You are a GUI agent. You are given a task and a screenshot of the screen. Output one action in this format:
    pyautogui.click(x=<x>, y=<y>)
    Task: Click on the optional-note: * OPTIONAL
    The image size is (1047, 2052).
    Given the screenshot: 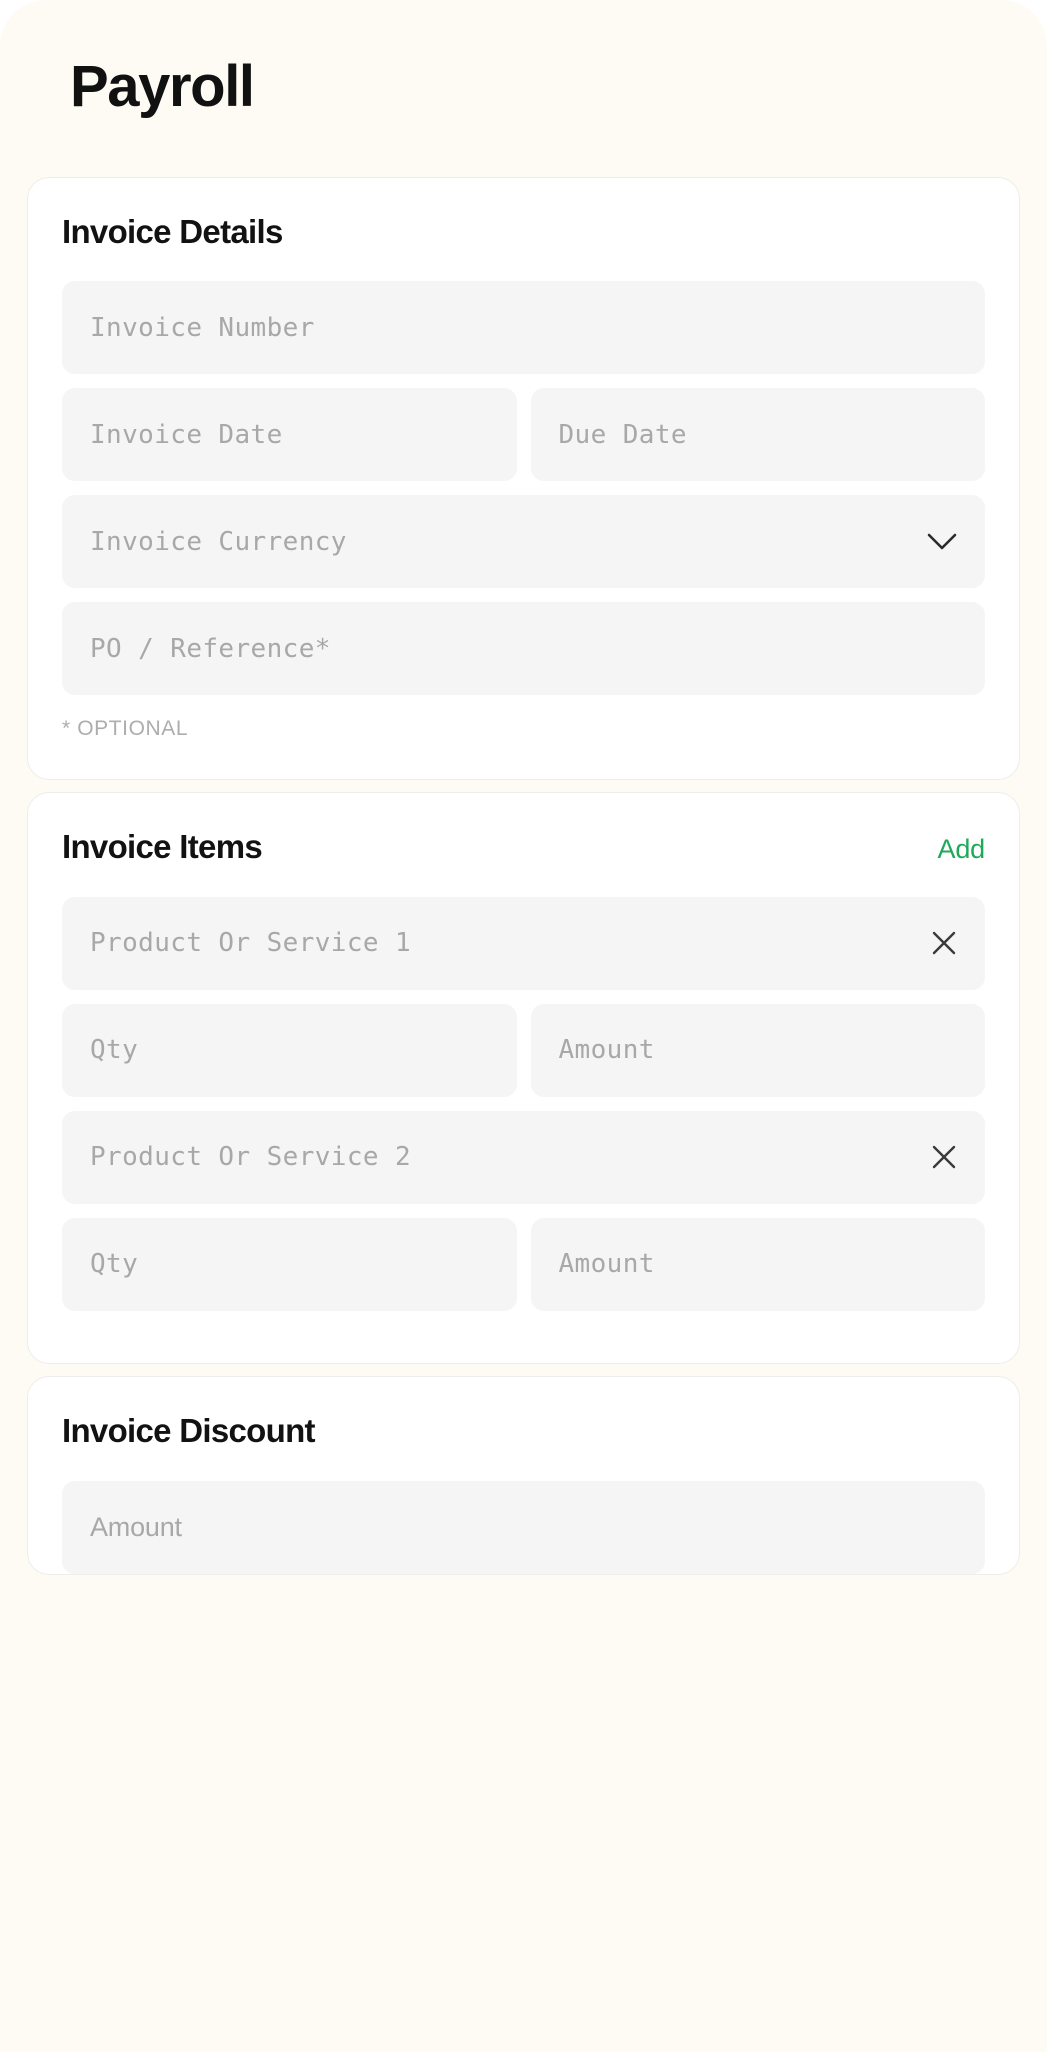 What is the action you would take?
    pyautogui.click(x=125, y=729)
    